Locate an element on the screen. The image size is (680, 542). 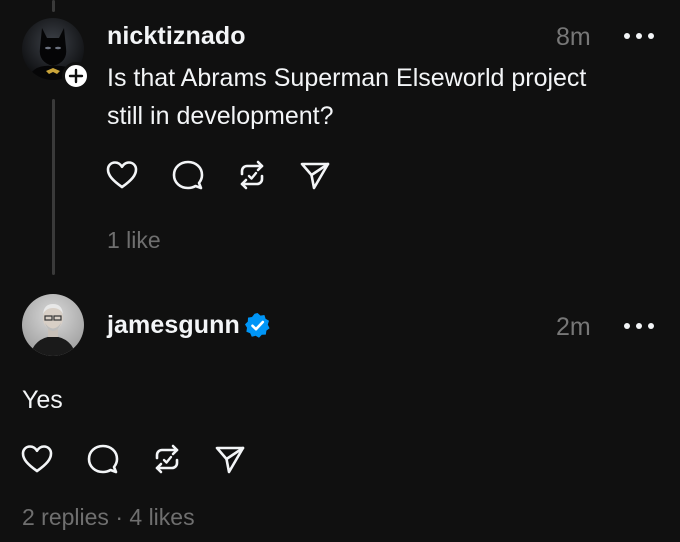
follow-button is located at coordinates (76, 76).